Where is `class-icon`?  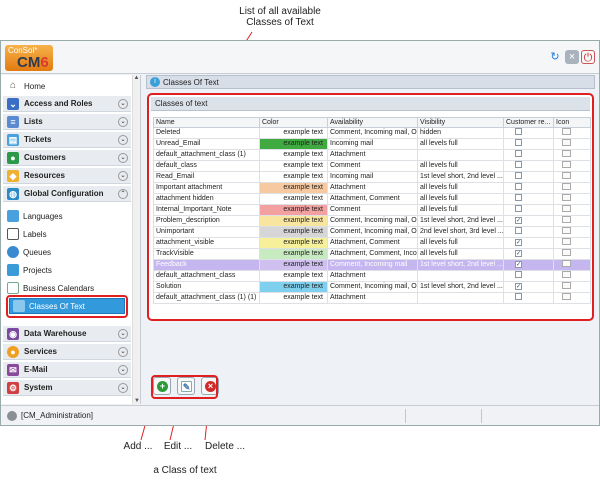
class-icon is located at coordinates (566, 197).